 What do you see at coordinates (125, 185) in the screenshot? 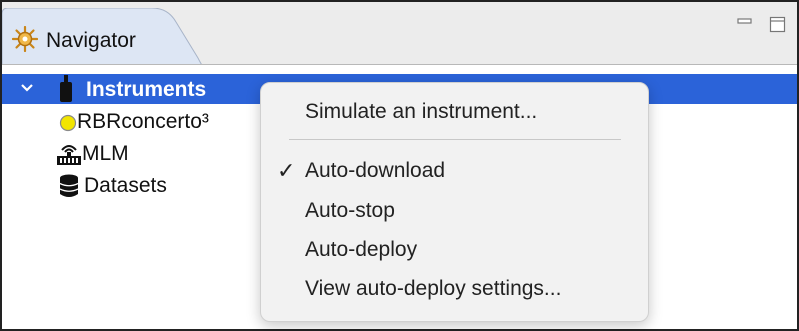
I see `tree-item-label: Datasets` at bounding box center [125, 185].